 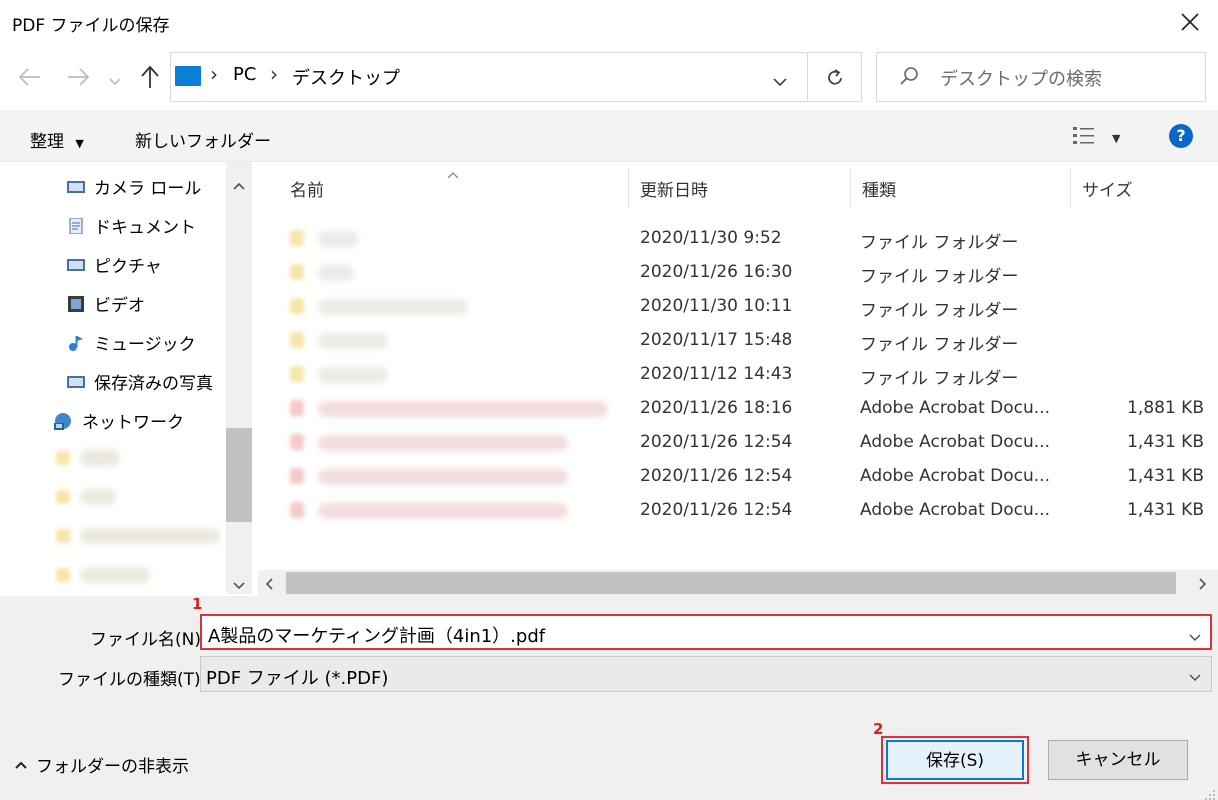 I want to click on filetype-value: PDF ファイル (*.PDF), so click(x=297, y=678).